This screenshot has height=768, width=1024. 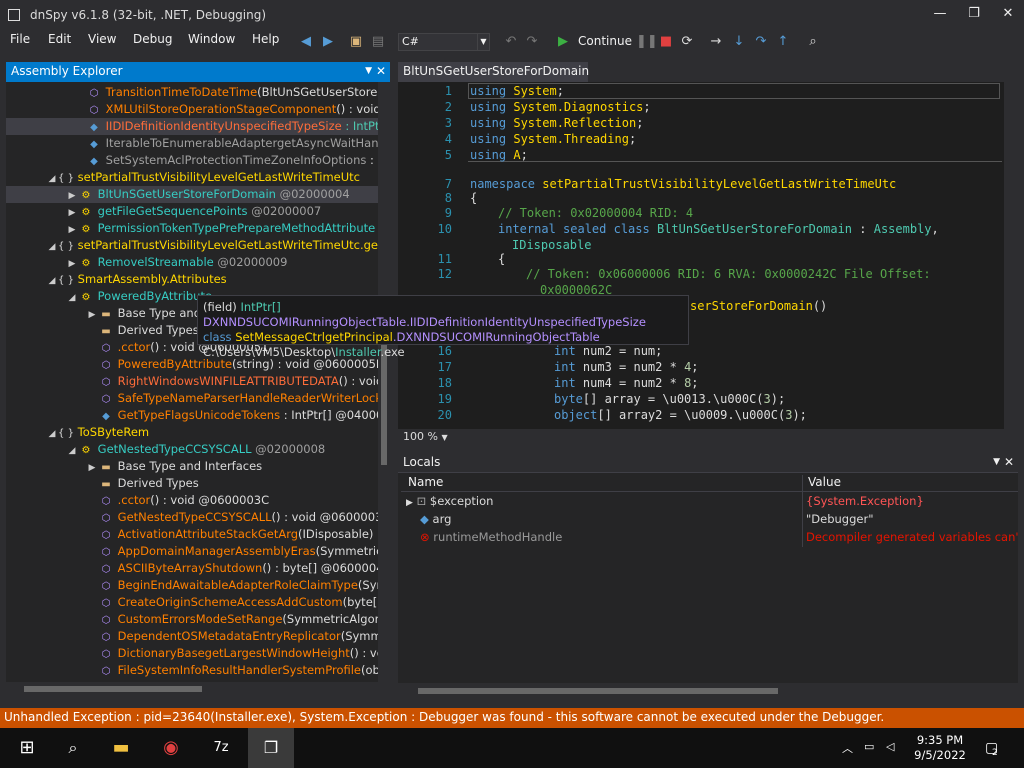 What do you see at coordinates (435, 519) in the screenshot?
I see `locals-row: ◆ arg` at bounding box center [435, 519].